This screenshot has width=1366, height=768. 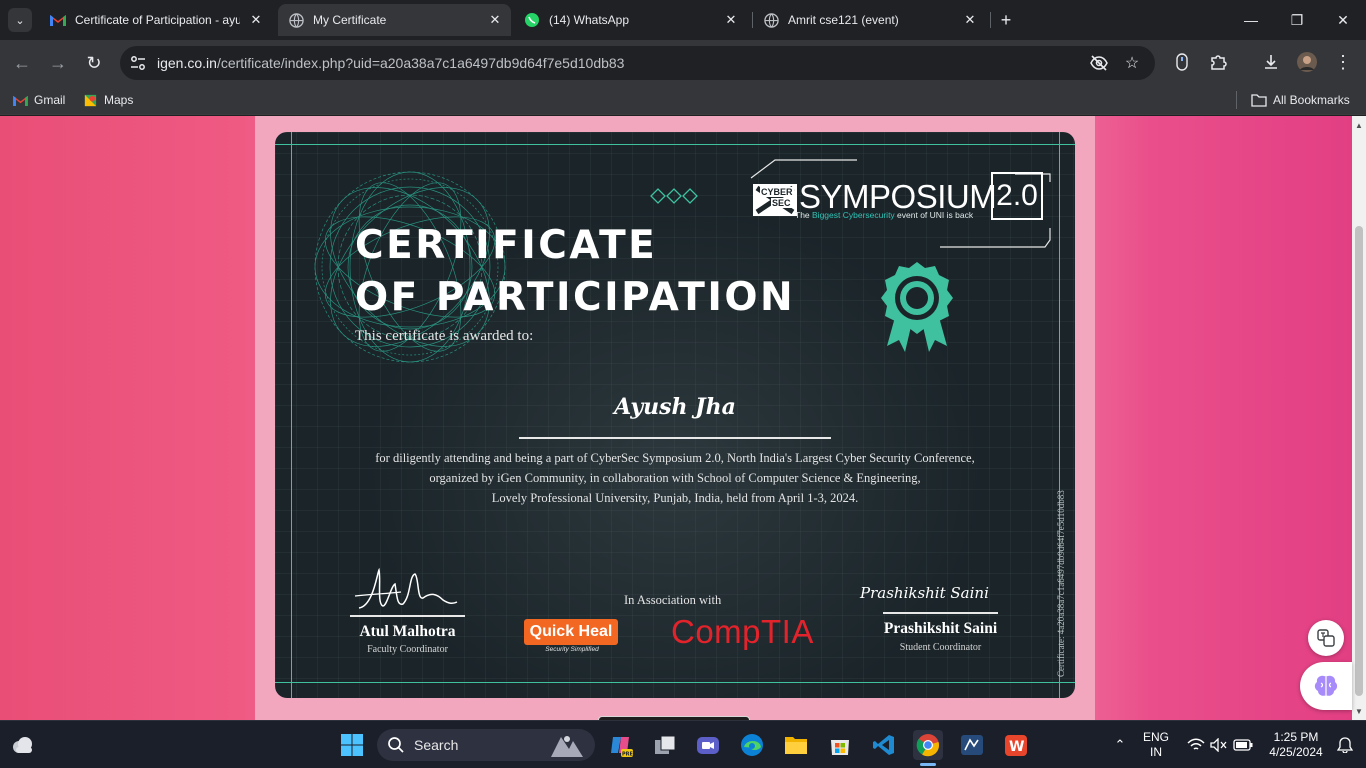 I want to click on close-window-button: ✕, so click(x=1343, y=20).